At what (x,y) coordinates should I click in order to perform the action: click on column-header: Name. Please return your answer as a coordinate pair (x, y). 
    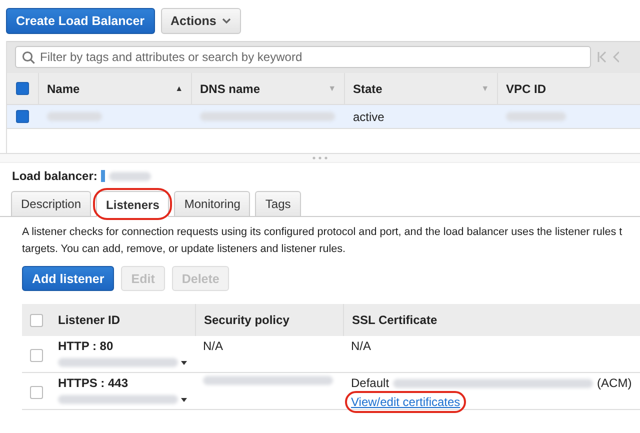
    Looking at the image, I should click on (63, 89).